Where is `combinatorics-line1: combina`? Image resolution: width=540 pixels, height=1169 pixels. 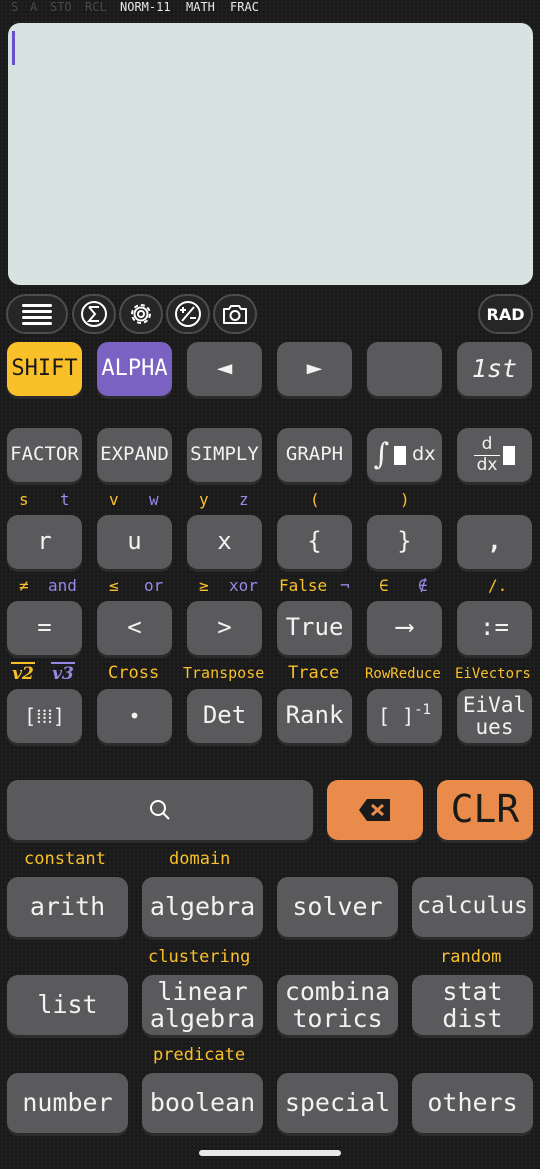 combinatorics-line1: combina is located at coordinates (337, 991).